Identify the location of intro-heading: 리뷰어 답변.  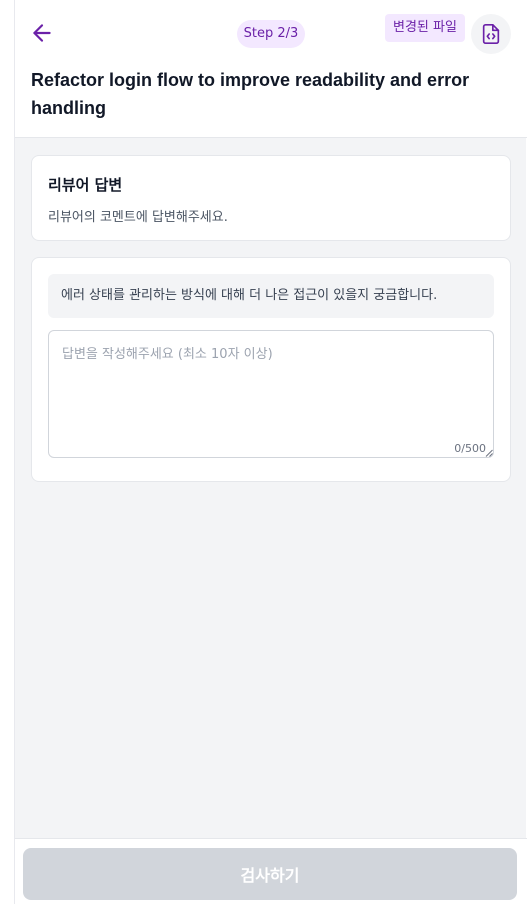
(85, 185).